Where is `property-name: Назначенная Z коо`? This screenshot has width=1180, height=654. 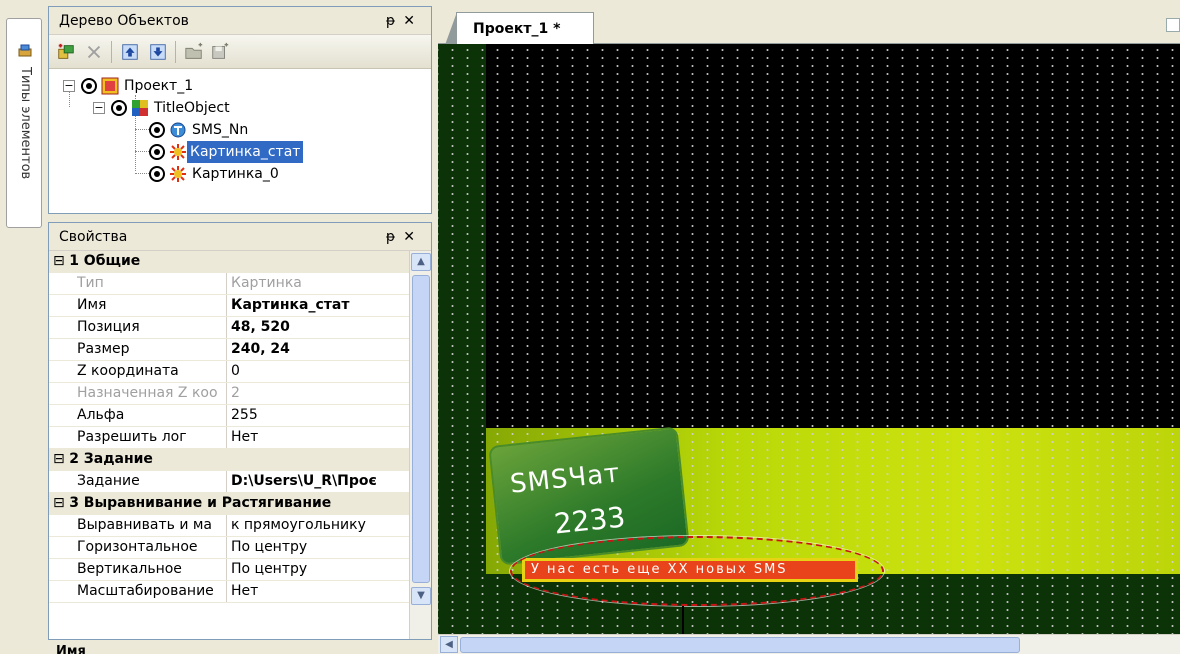
property-name: Назначенная Z коо is located at coordinates (138, 393).